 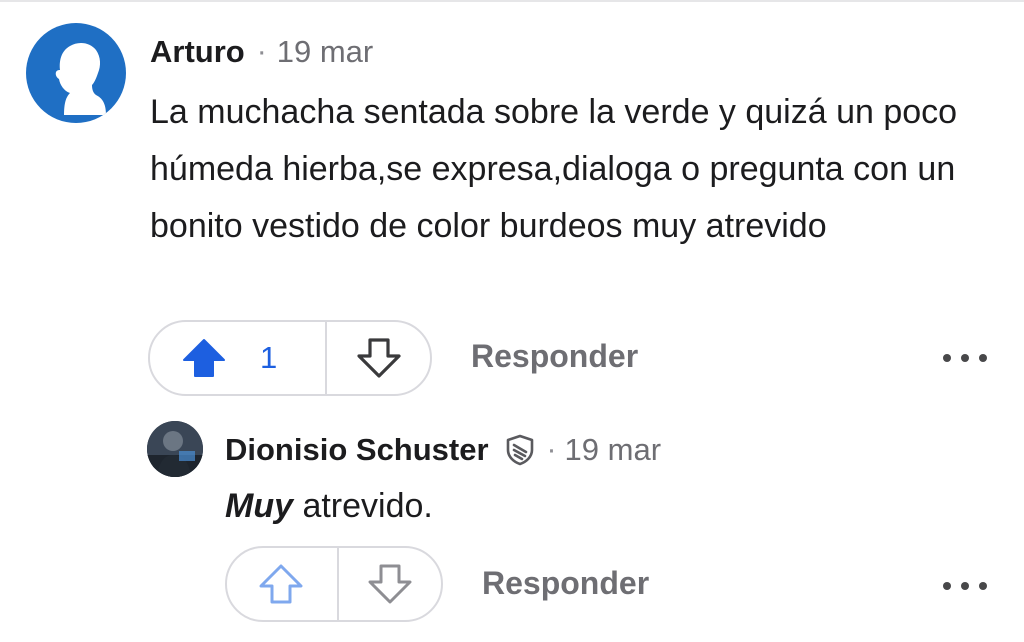 I want to click on reply-date: 19 mar, so click(x=613, y=449).